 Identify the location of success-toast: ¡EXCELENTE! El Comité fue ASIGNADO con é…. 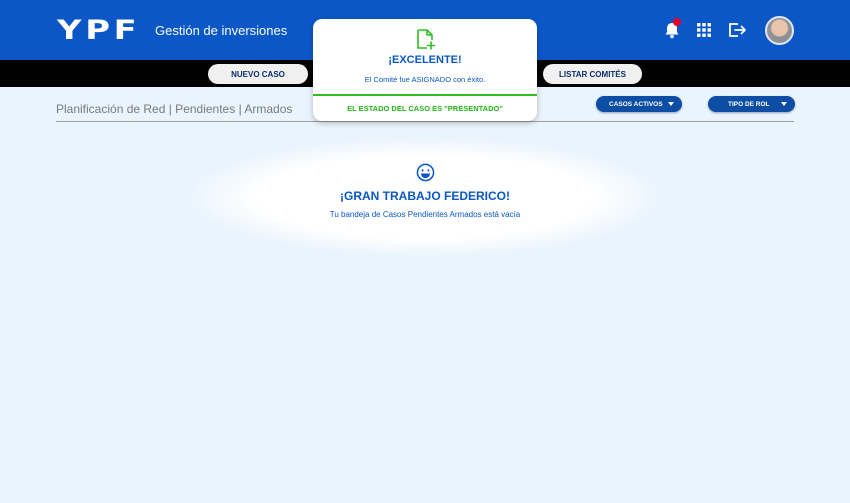
(425, 70).